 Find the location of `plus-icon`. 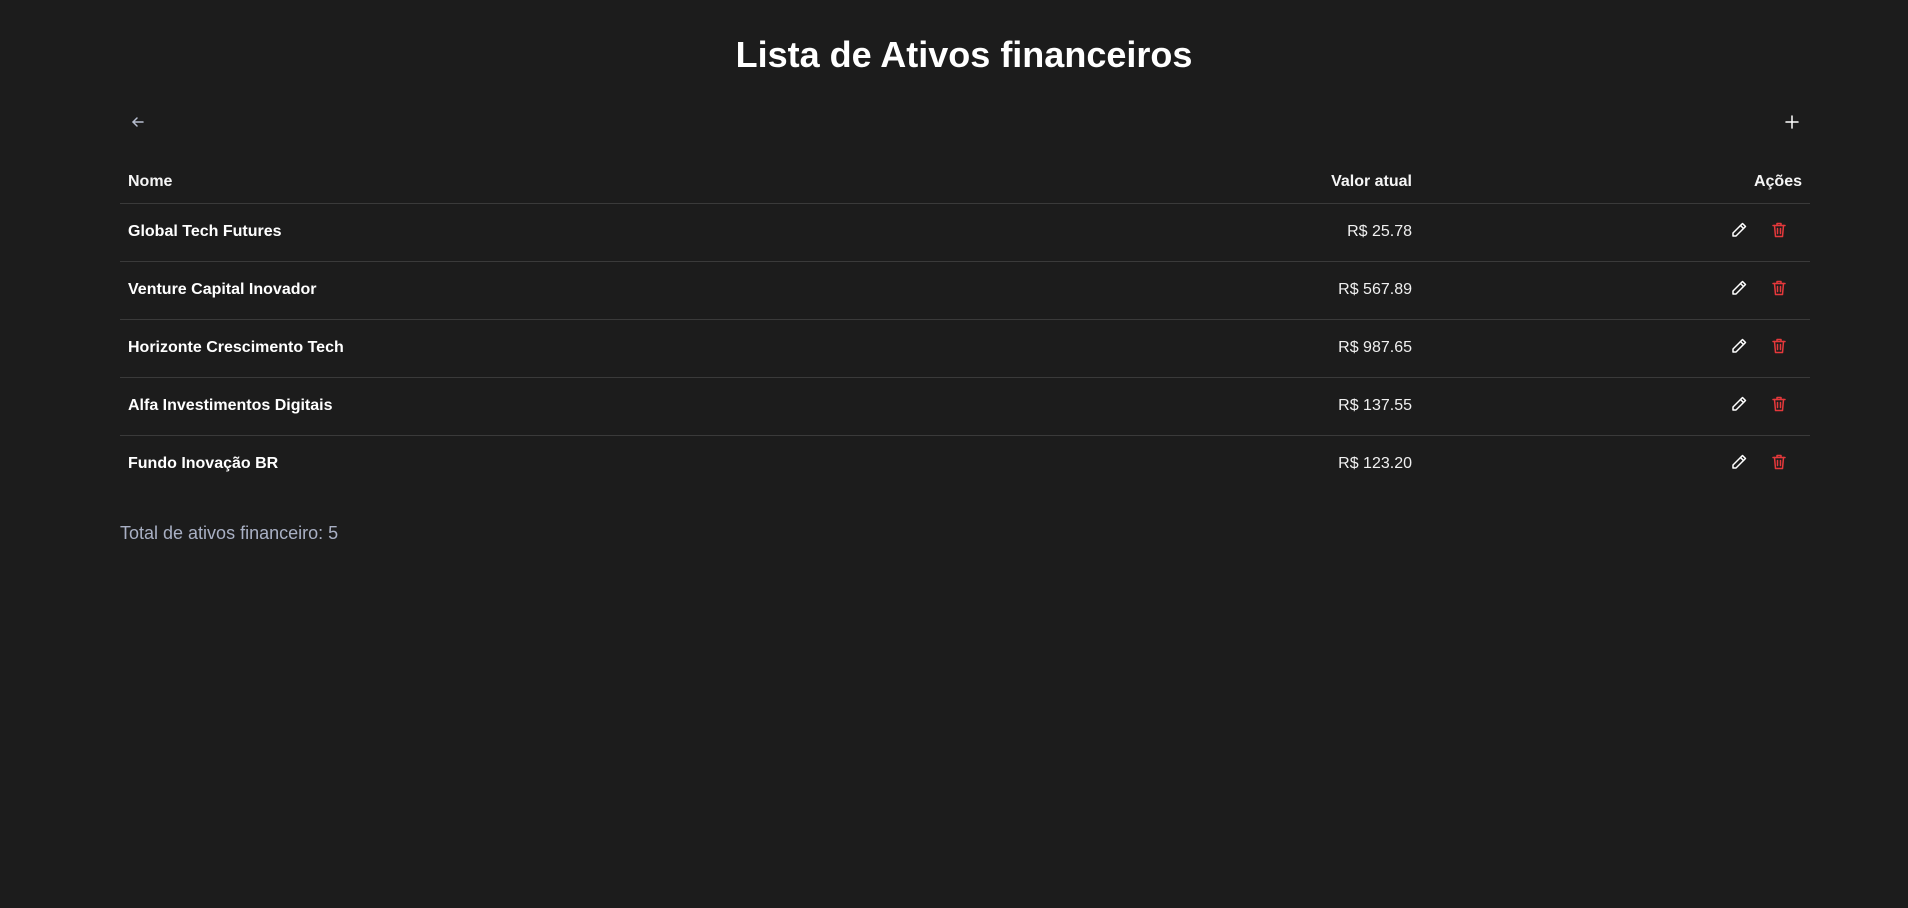

plus-icon is located at coordinates (1792, 122).